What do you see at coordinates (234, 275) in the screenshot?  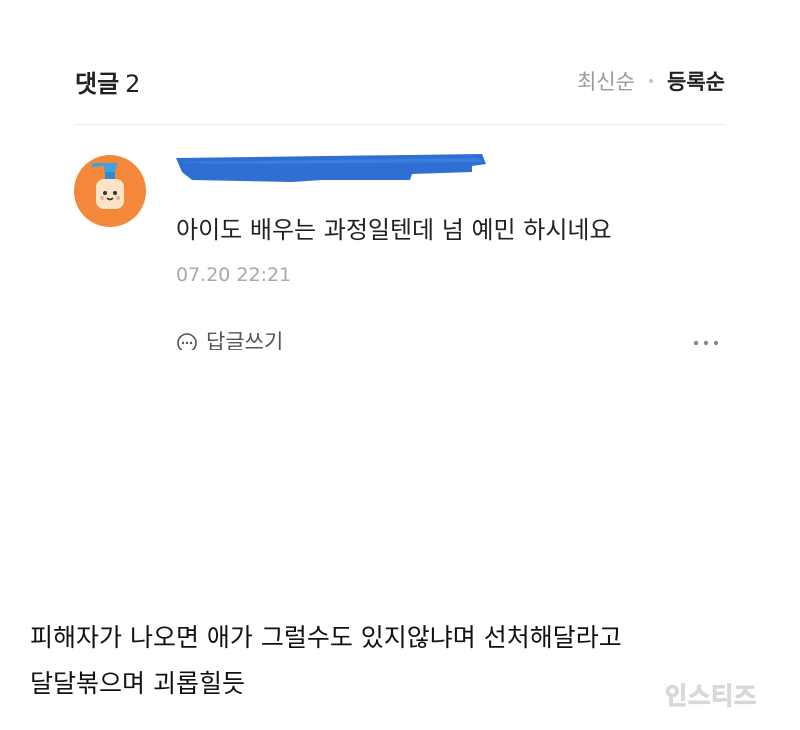 I see `comment-timestamp: 07.20 22:21` at bounding box center [234, 275].